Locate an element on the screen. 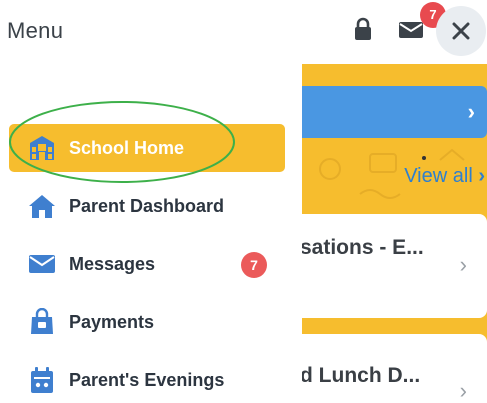  envelope-icon is located at coordinates (42, 264).